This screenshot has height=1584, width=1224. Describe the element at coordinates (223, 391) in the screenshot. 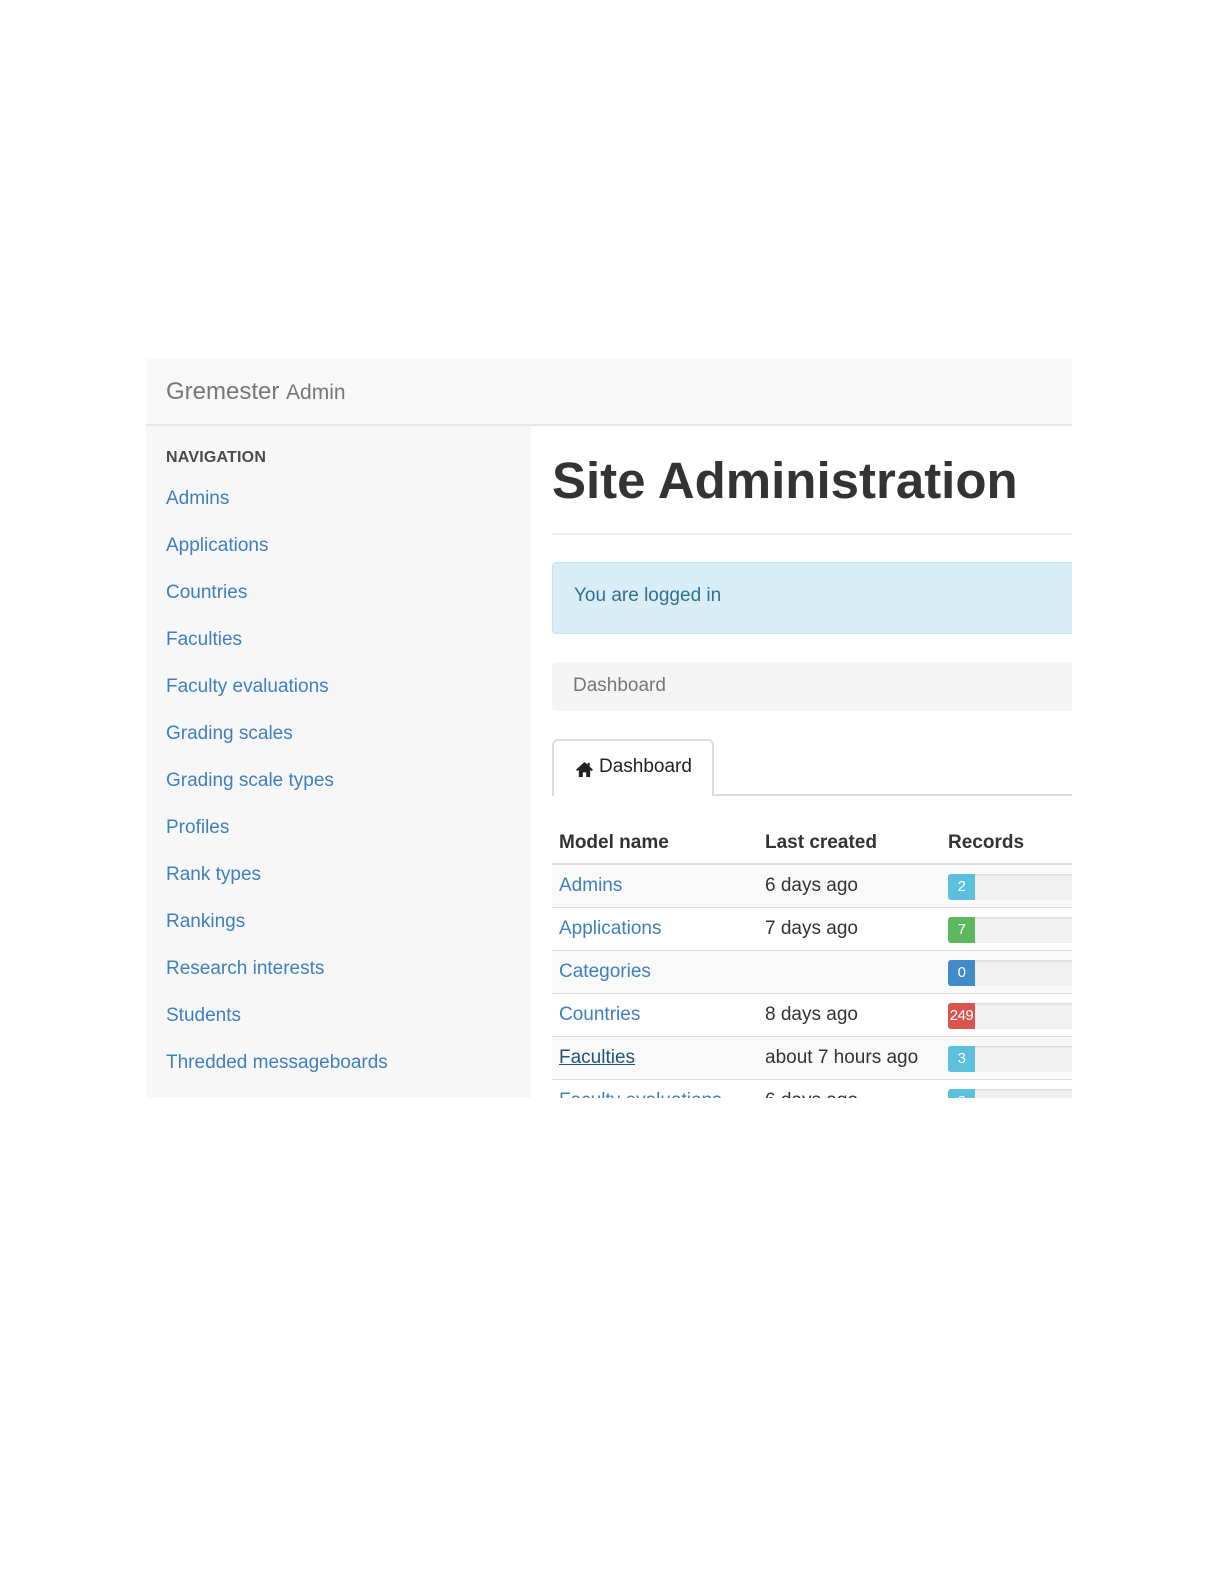

I see `brand-name: Gremester` at that location.